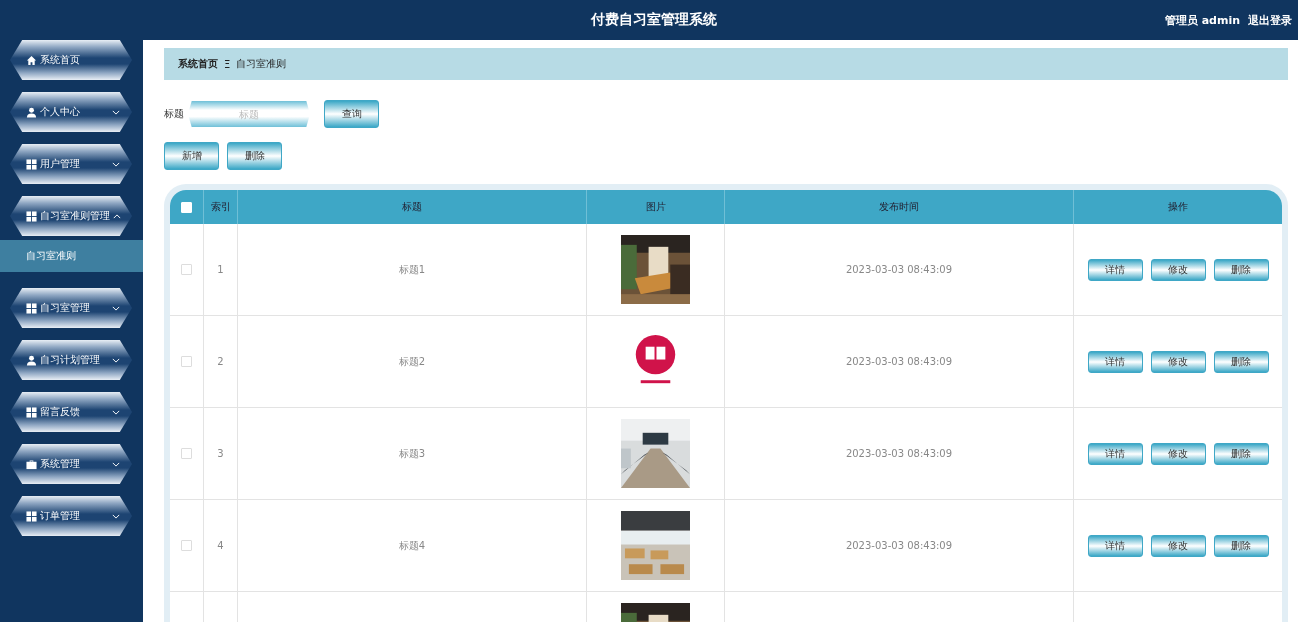  I want to click on table-cell: 1, so click(220, 269).